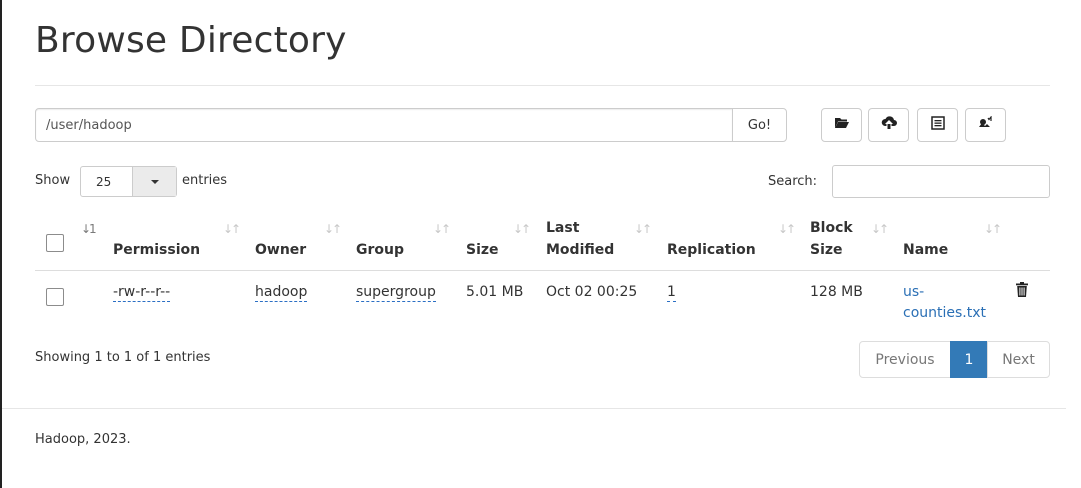 Image resolution: width=1081 pixels, height=488 pixels. What do you see at coordinates (396, 293) in the screenshot?
I see `group-cell: supergroup` at bounding box center [396, 293].